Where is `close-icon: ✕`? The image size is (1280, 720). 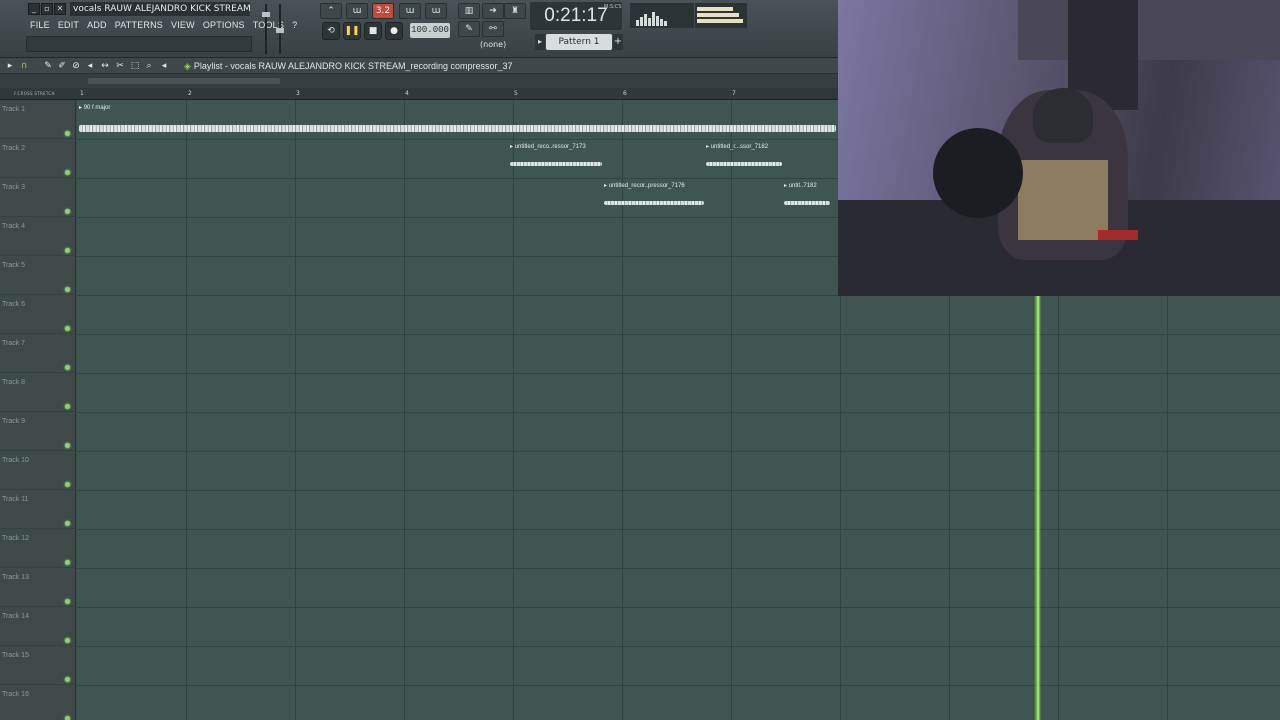 close-icon: ✕ is located at coordinates (60, 9).